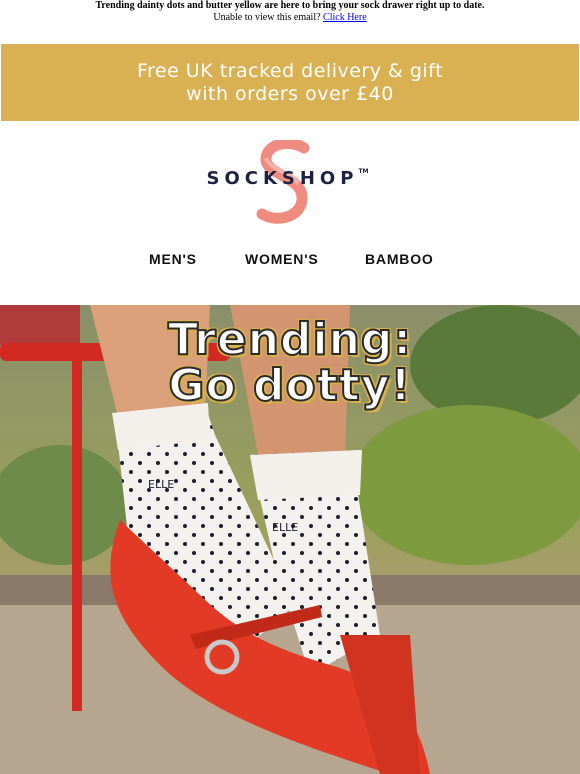 The image size is (580, 774). Describe the element at coordinates (281, 259) in the screenshot. I see `nav-item-womens: WOMEN'S` at that location.